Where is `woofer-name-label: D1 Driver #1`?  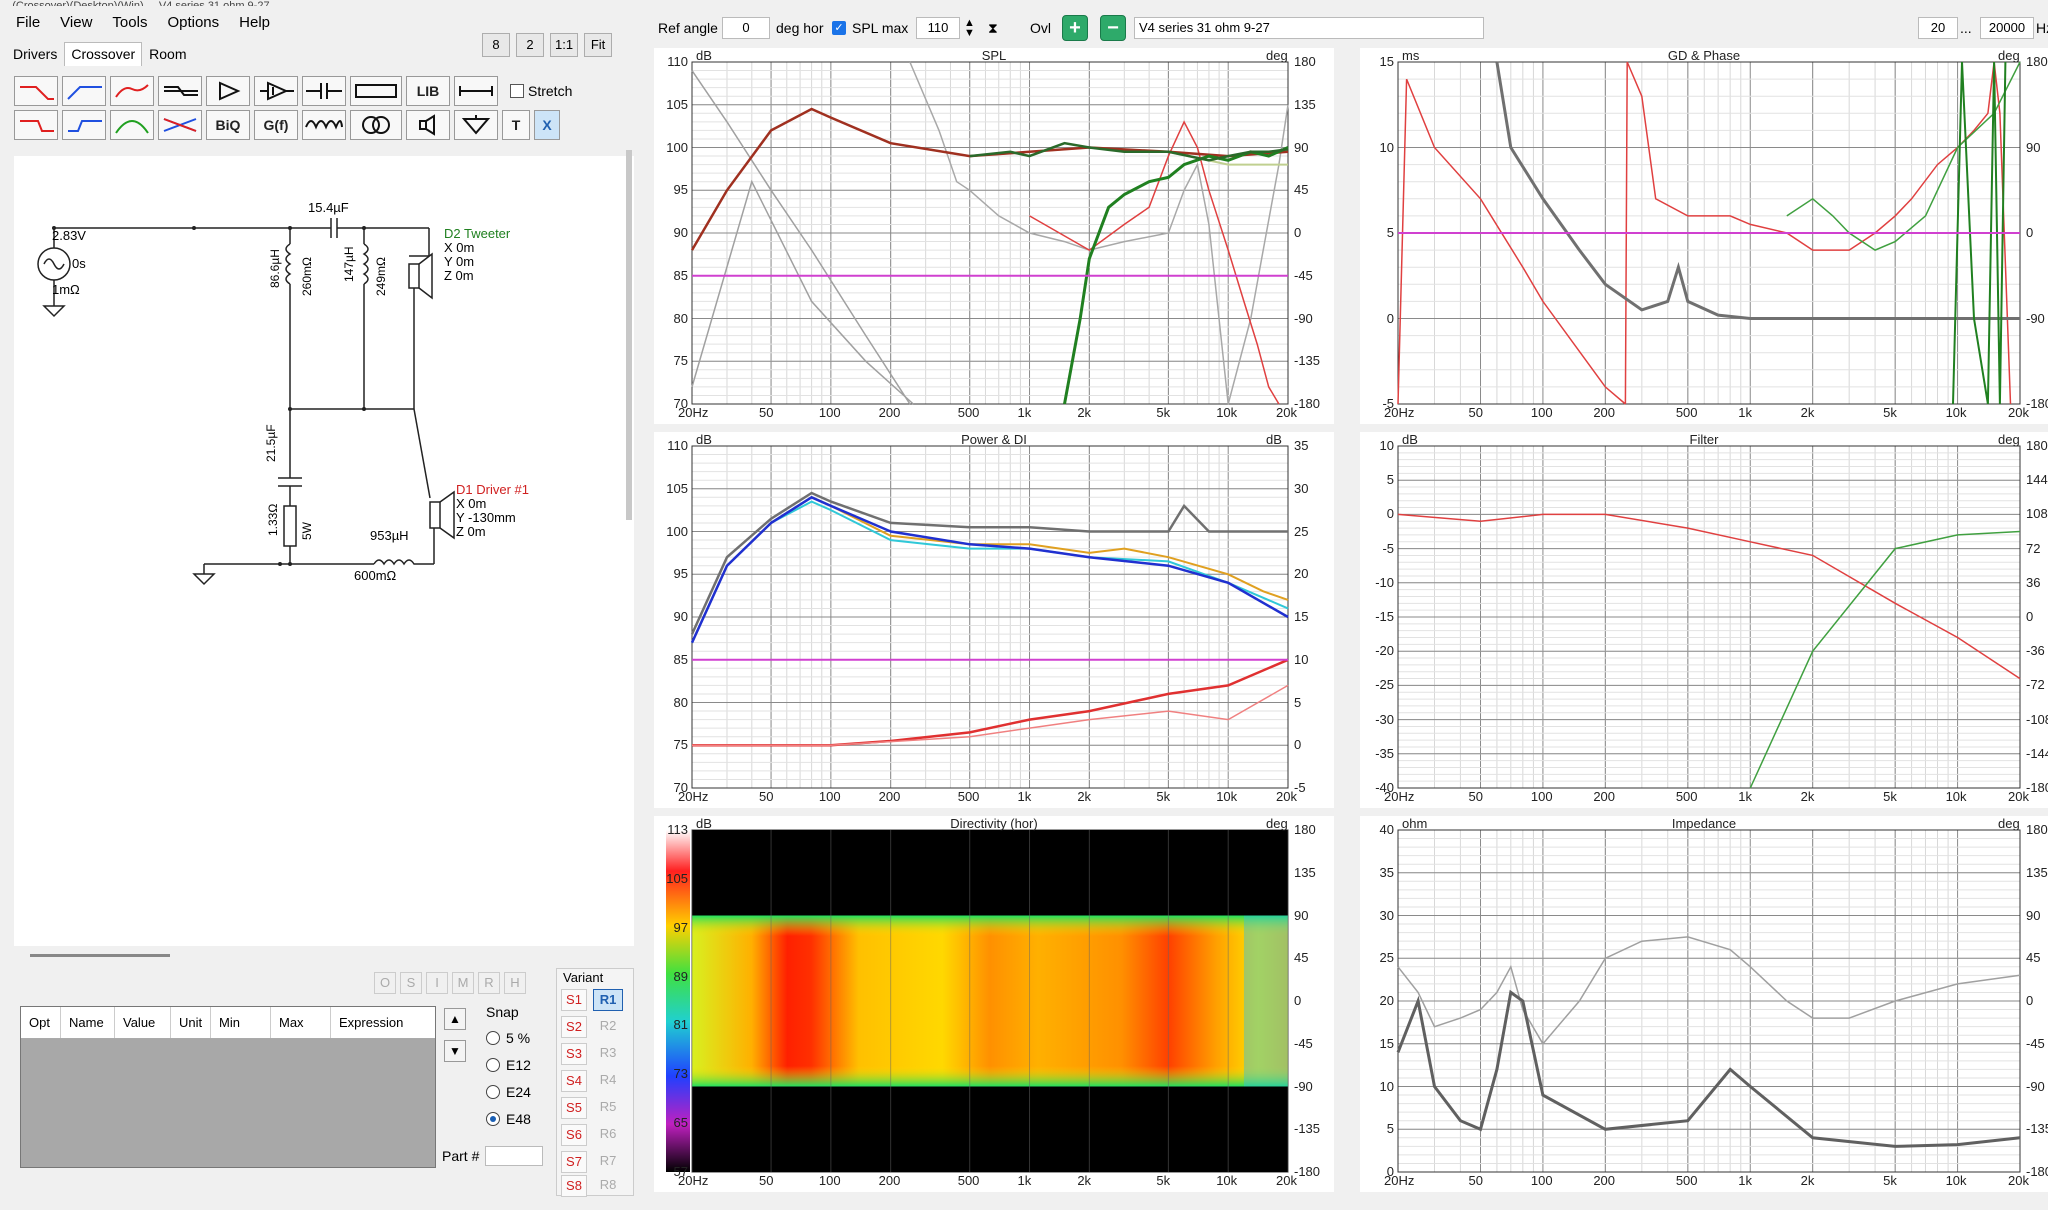 woofer-name-label: D1 Driver #1 is located at coordinates (492, 489).